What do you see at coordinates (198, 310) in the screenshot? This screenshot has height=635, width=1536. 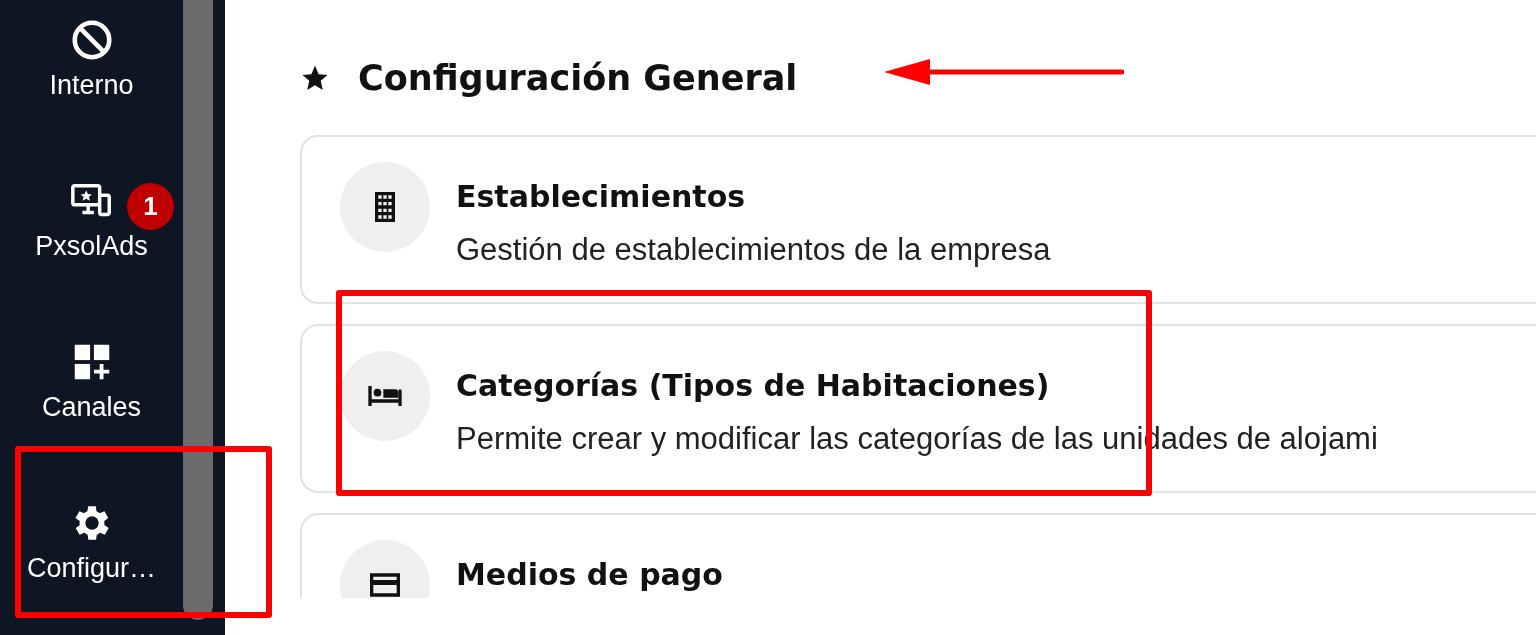 I see `scrollbar-thumb` at bounding box center [198, 310].